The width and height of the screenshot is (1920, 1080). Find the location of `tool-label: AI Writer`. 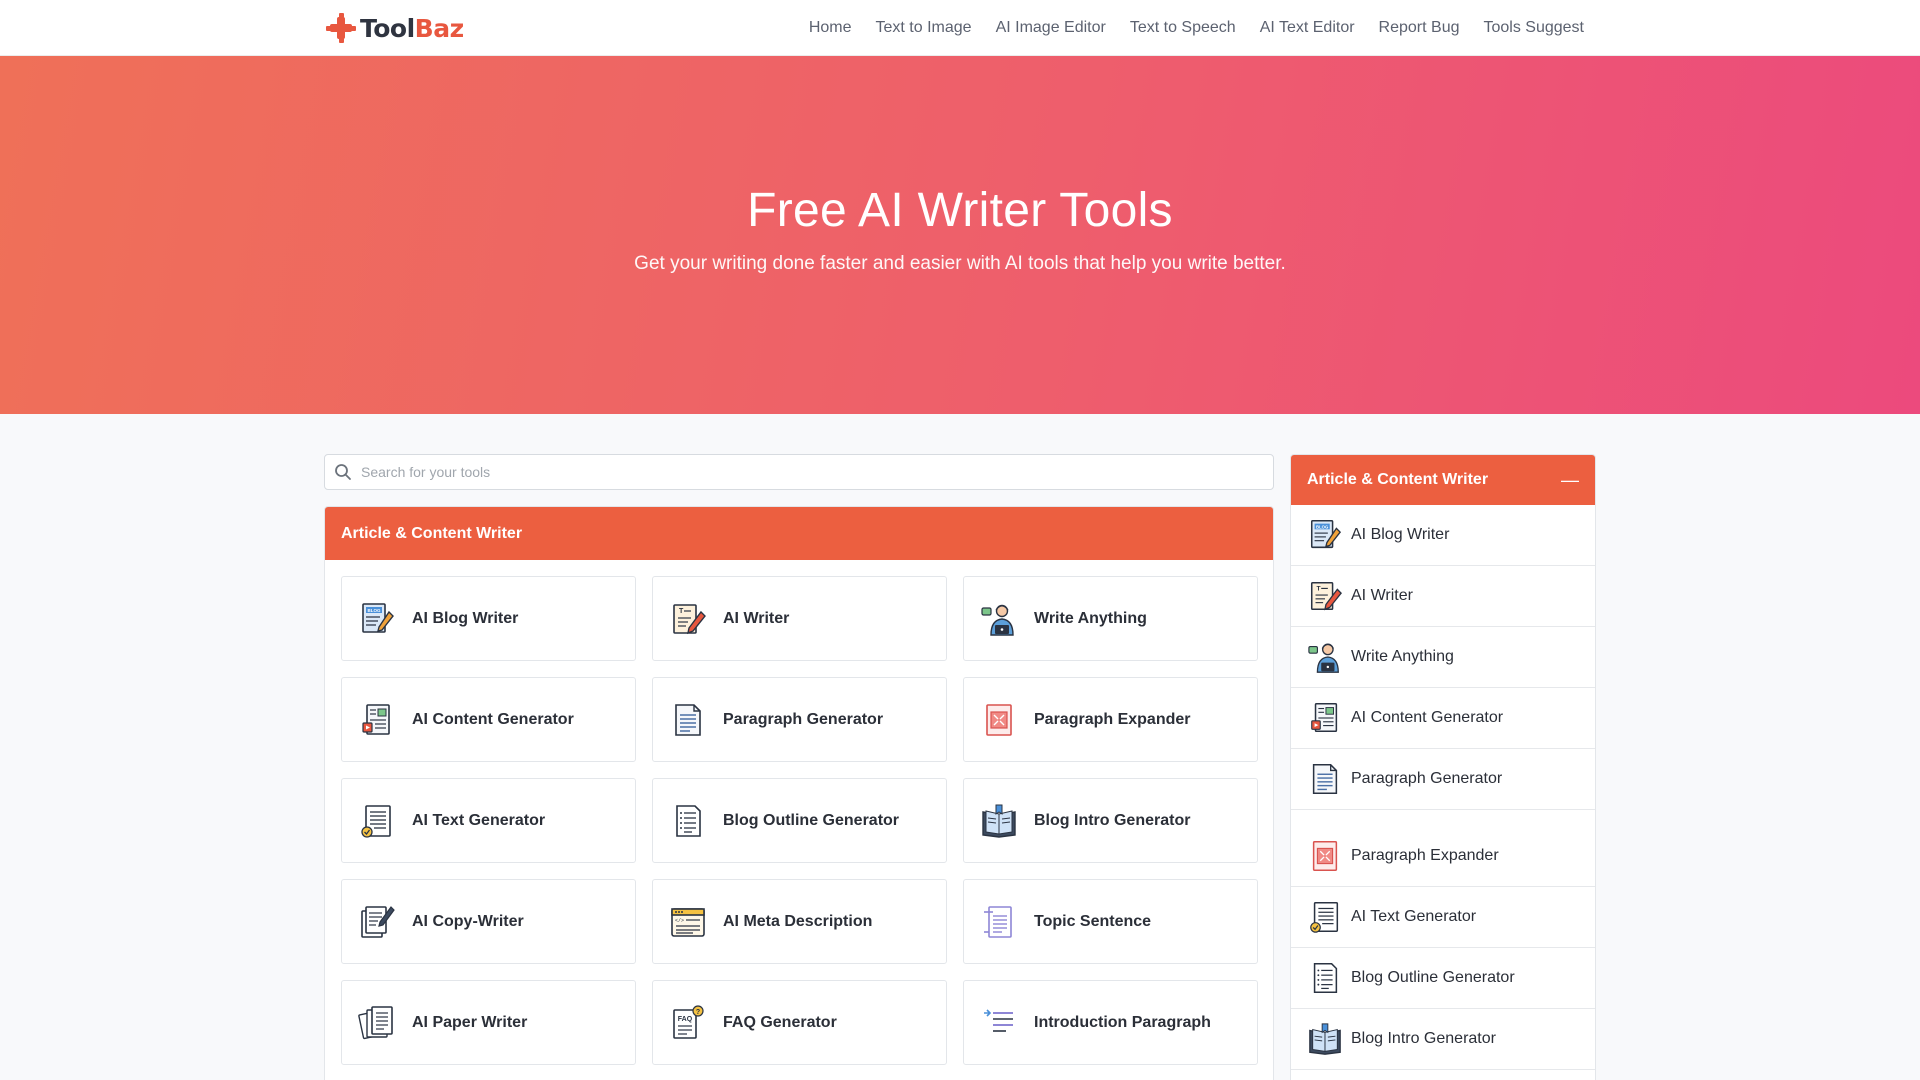

tool-label: AI Writer is located at coordinates (756, 618).